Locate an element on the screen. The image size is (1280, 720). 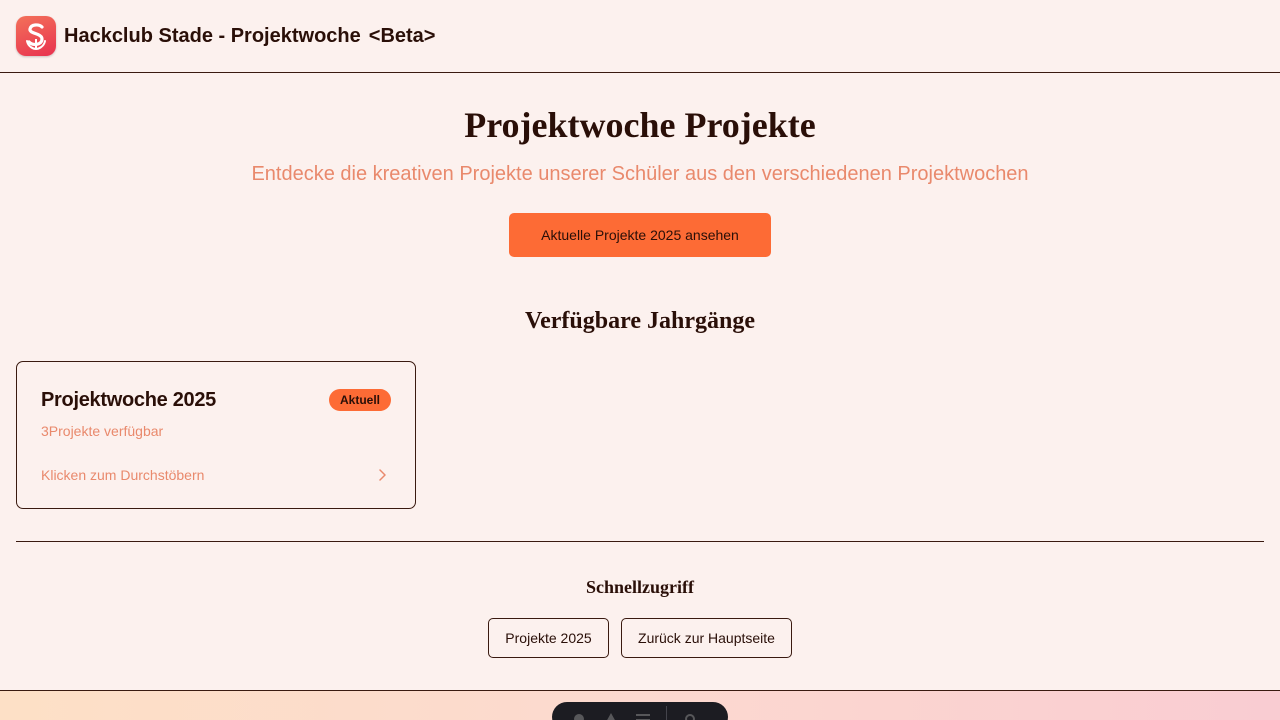
current-projects-button: Aktuelle Projekte 2025 ansehen is located at coordinates (640, 235).